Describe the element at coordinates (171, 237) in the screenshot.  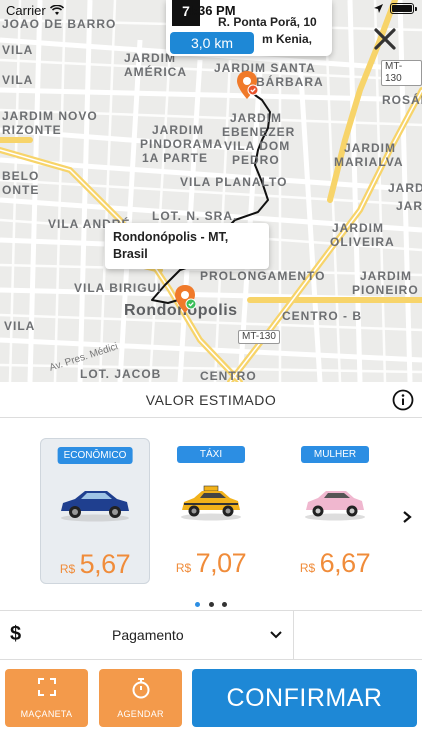
I see `origin-line1: Rondonópolis - MT,` at that location.